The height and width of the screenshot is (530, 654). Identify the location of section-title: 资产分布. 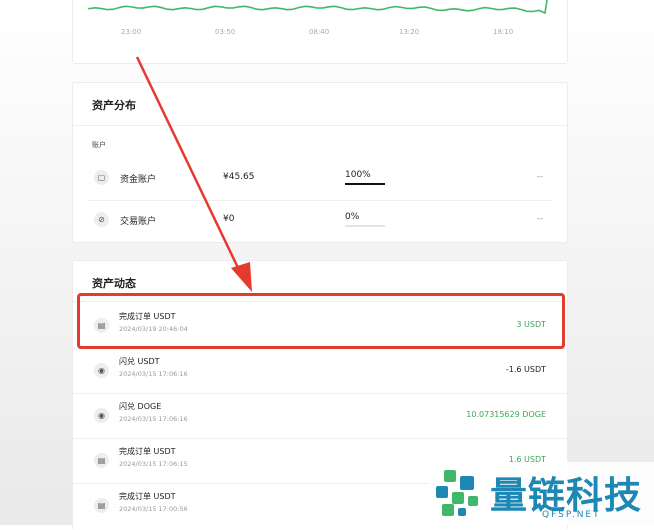
(114, 105).